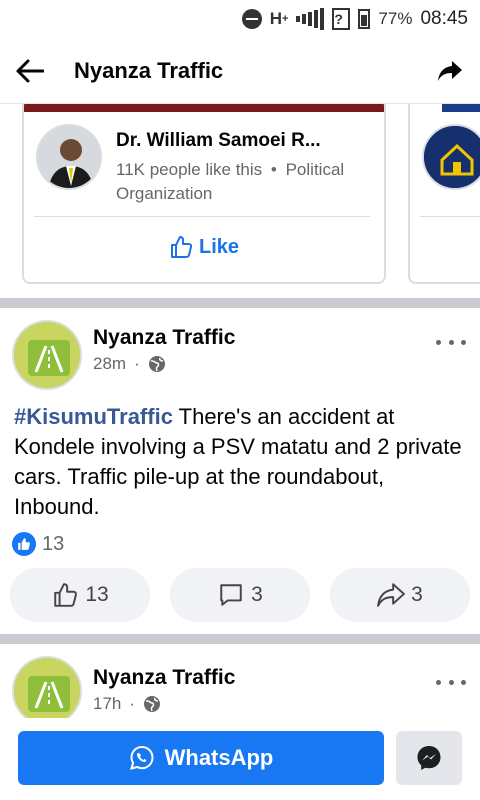 The height and width of the screenshot is (800, 480). What do you see at coordinates (219, 246) in the screenshot?
I see `like-label: Like` at bounding box center [219, 246].